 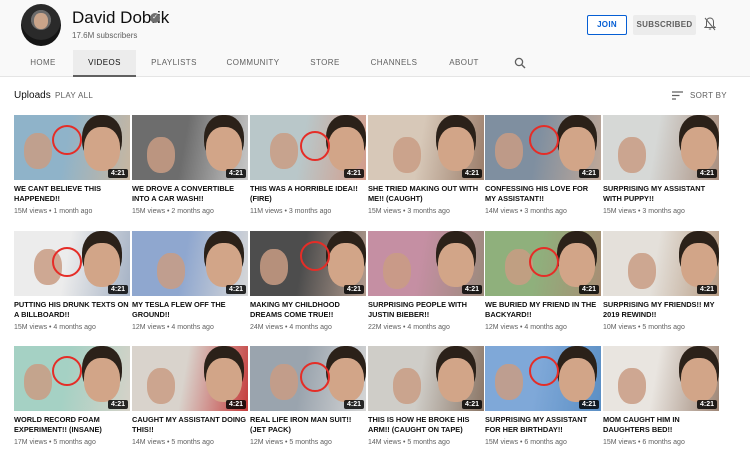 What do you see at coordinates (464, 63) in the screenshot?
I see `tab-about: ABOUT` at bounding box center [464, 63].